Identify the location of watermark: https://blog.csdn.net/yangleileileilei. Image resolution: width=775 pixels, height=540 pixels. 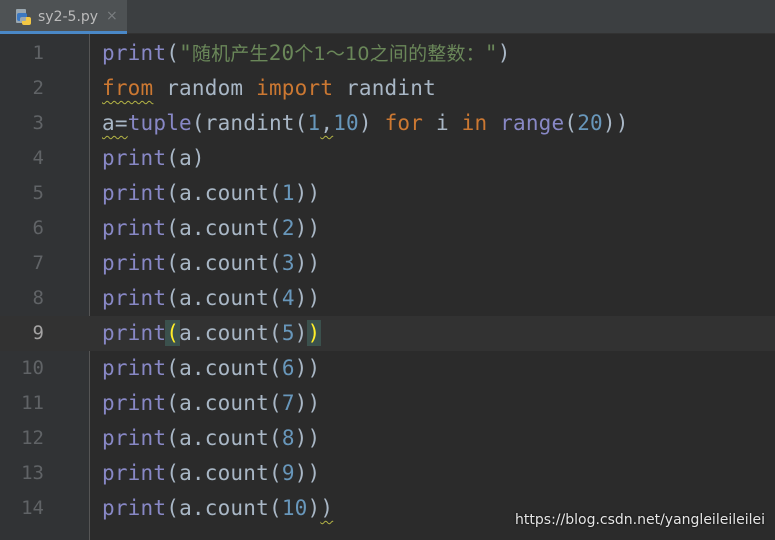
(640, 520).